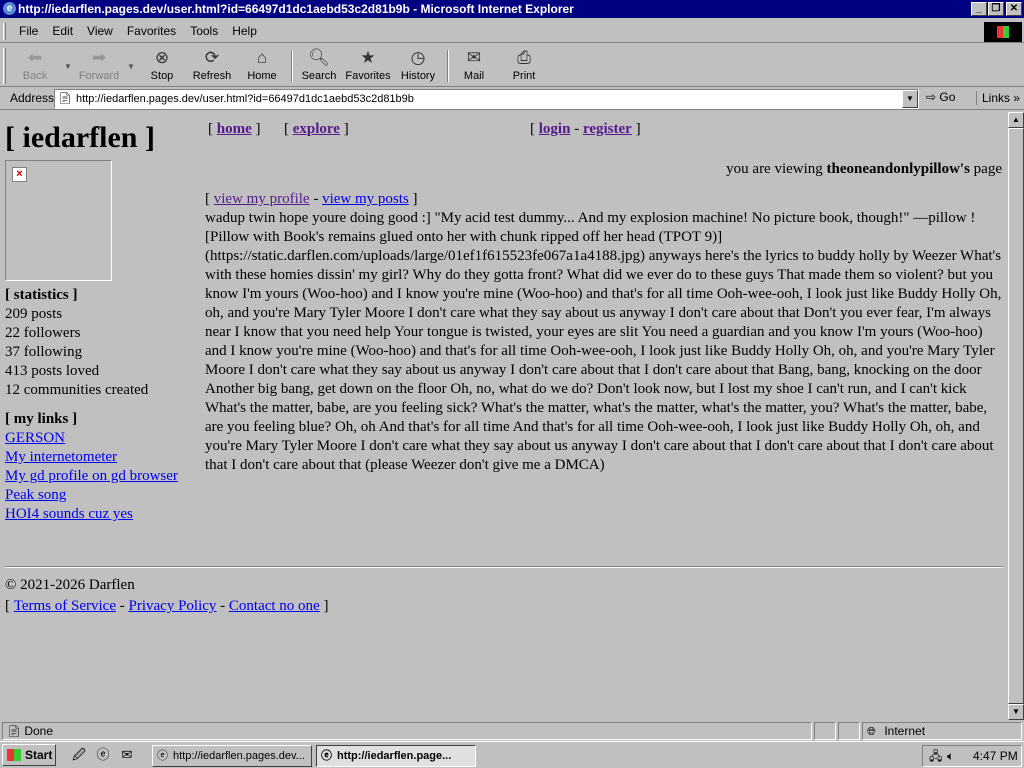  Describe the element at coordinates (70, 585) in the screenshot. I see `copyright: © 2021-2026 Darflen` at that location.